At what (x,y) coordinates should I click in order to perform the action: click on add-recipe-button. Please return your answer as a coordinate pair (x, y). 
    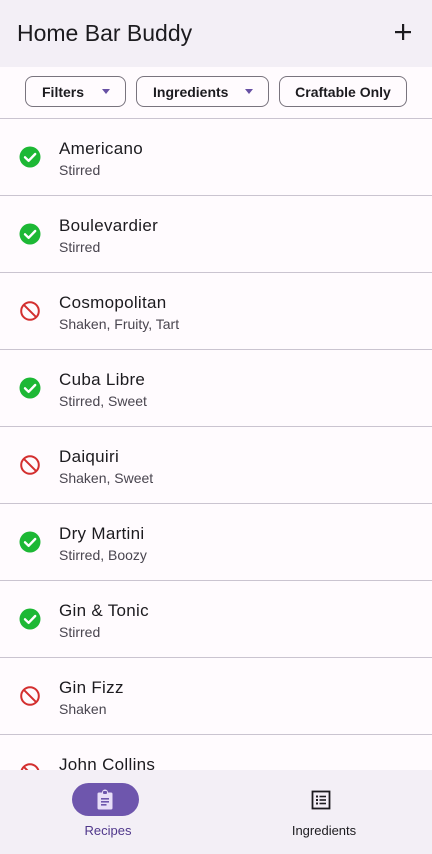
    Looking at the image, I should click on (403, 32).